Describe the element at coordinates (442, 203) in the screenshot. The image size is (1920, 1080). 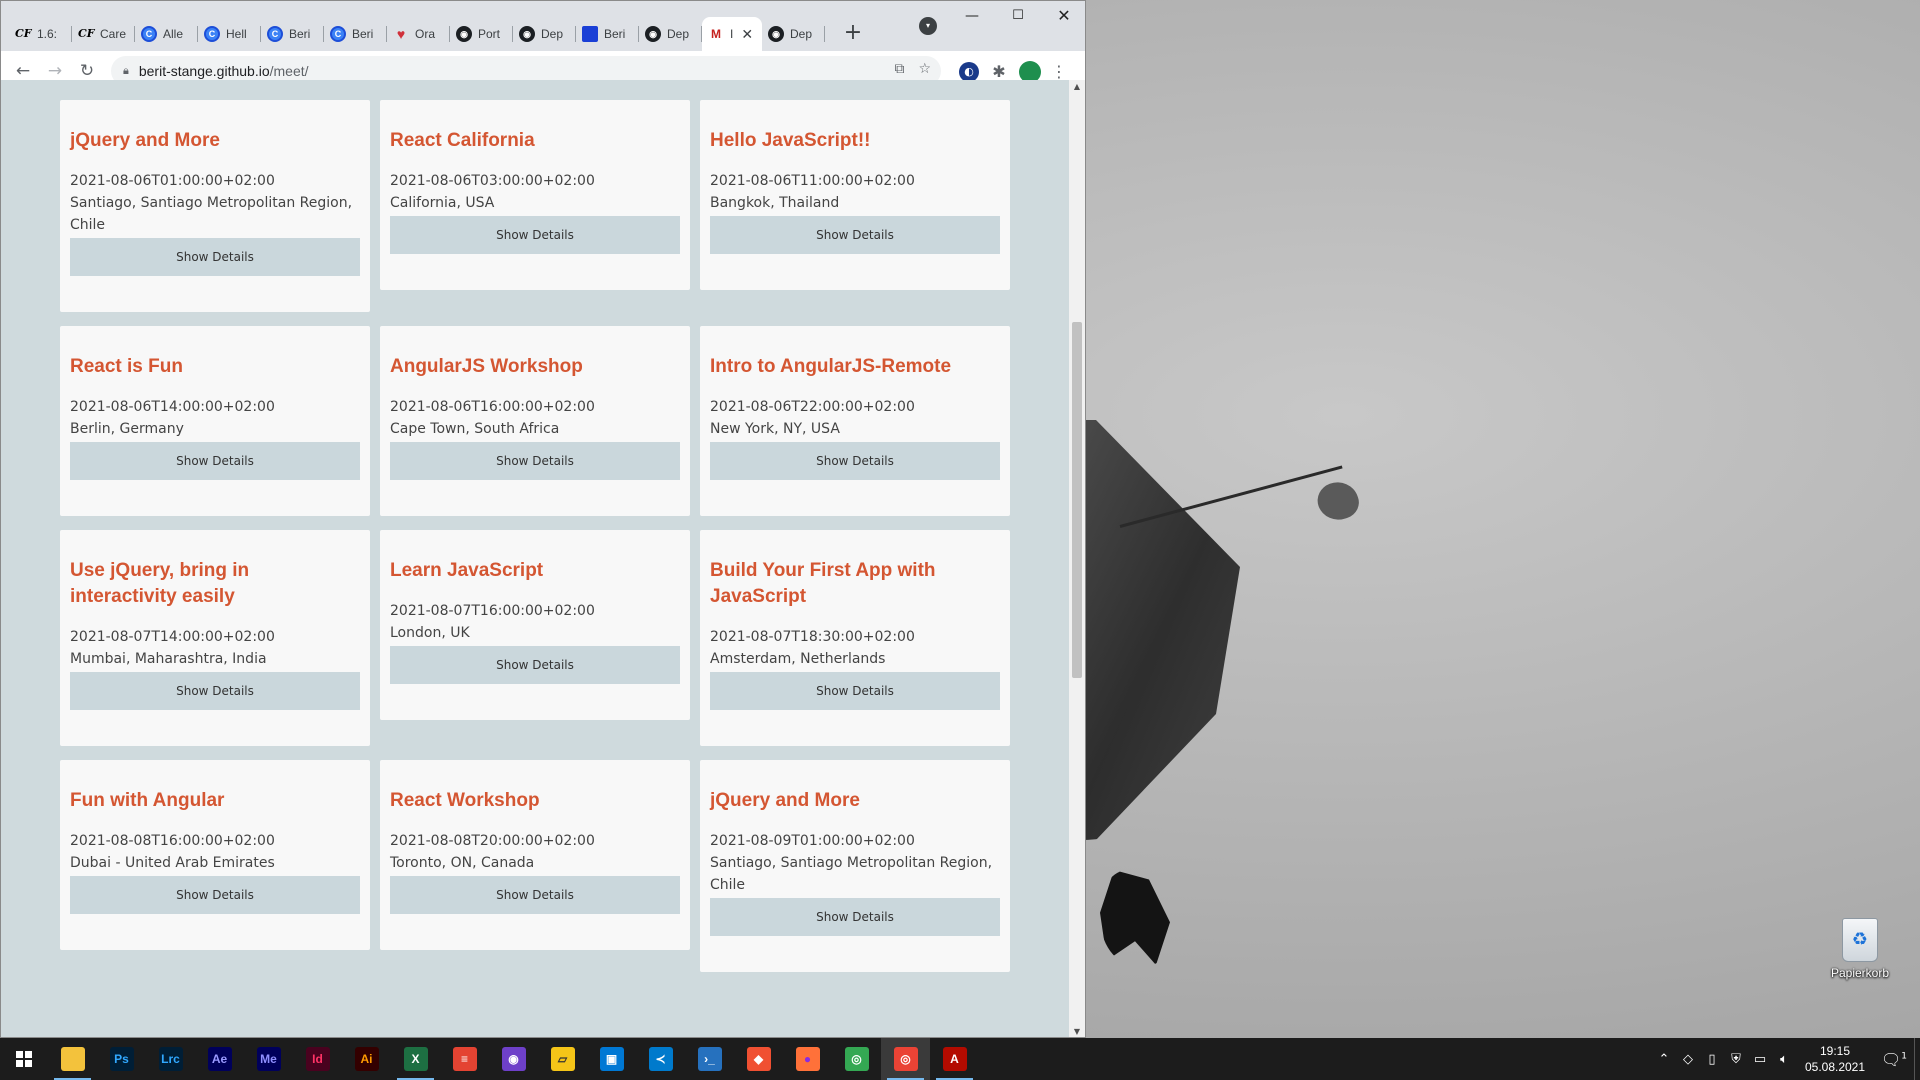
I see `event-location: California, USA` at that location.